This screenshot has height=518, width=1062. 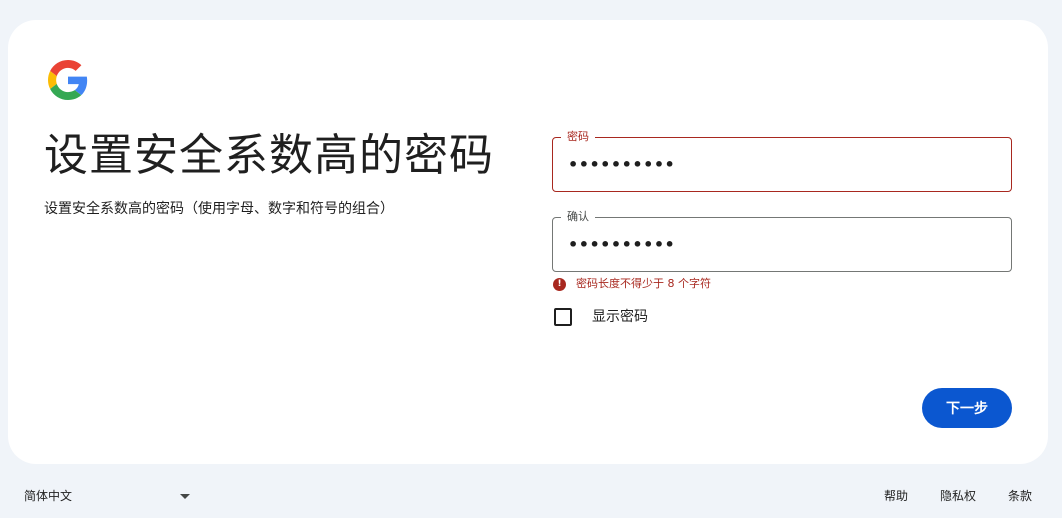 I want to click on password-field: 密码, so click(x=782, y=160).